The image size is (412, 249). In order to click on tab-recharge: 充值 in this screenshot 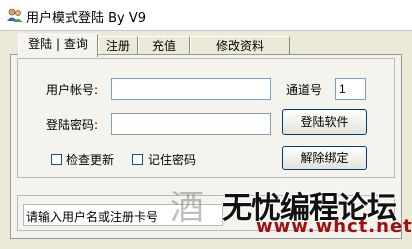, I will do `click(164, 45)`.